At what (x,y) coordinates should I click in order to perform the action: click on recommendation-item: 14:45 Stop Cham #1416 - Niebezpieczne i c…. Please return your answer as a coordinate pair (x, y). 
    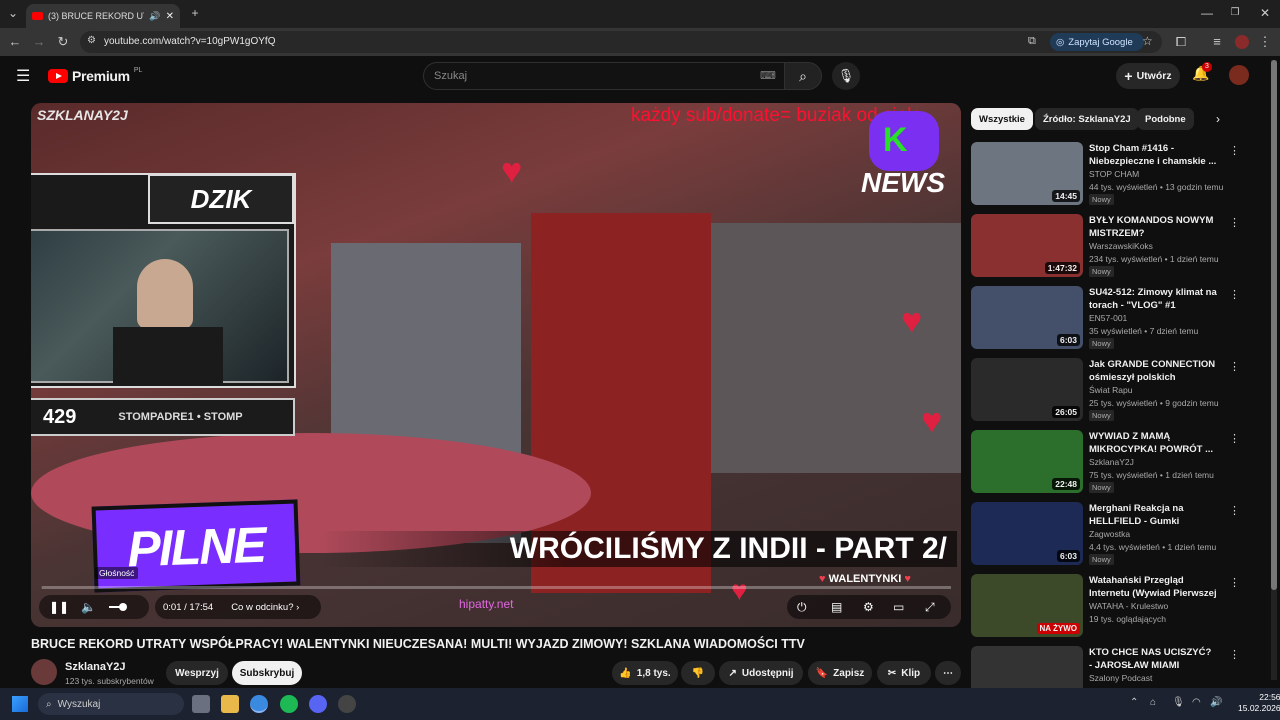
    Looking at the image, I should click on (1105, 174).